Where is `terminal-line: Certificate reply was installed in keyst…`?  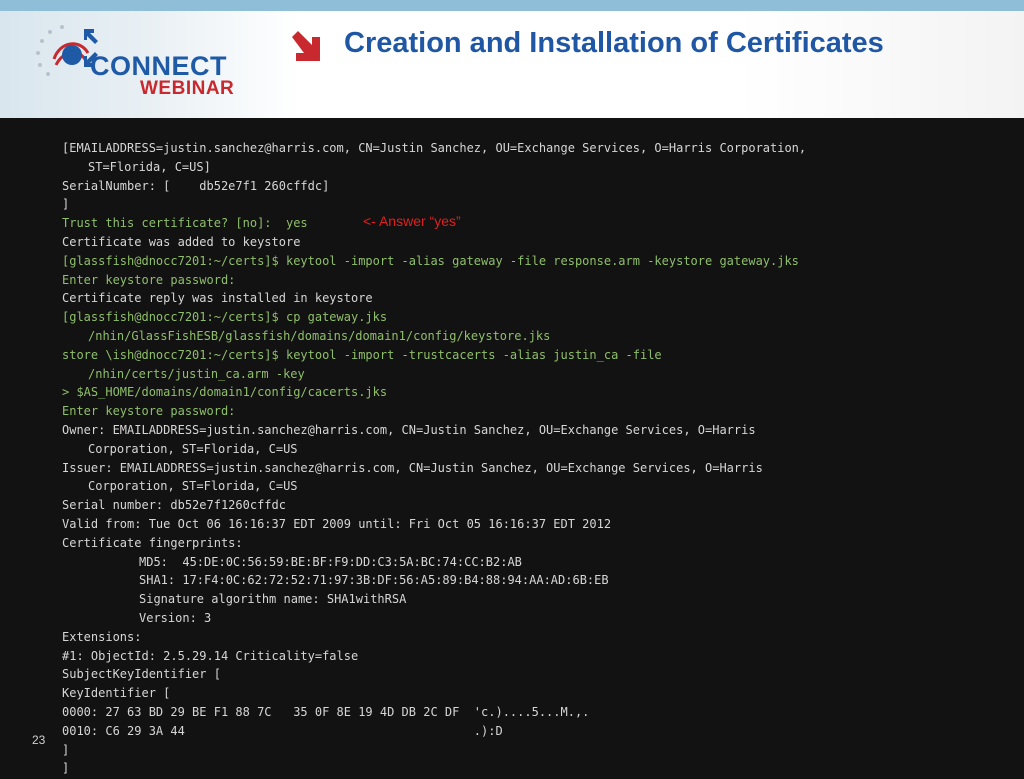
terminal-line: Certificate reply was installed in keyst… is located at coordinates (217, 298).